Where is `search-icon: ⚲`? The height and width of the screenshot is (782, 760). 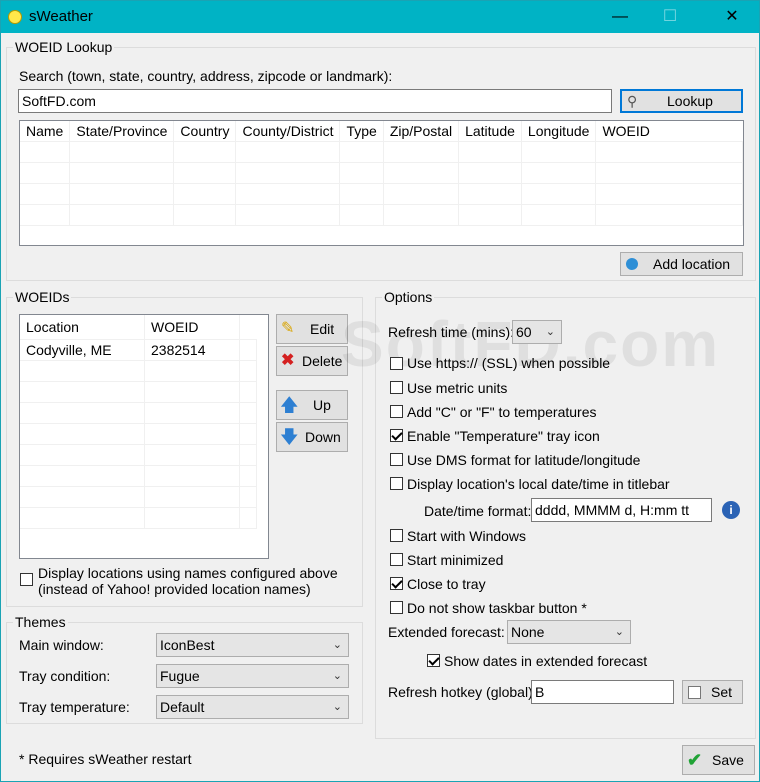
search-icon: ⚲ is located at coordinates (632, 101).